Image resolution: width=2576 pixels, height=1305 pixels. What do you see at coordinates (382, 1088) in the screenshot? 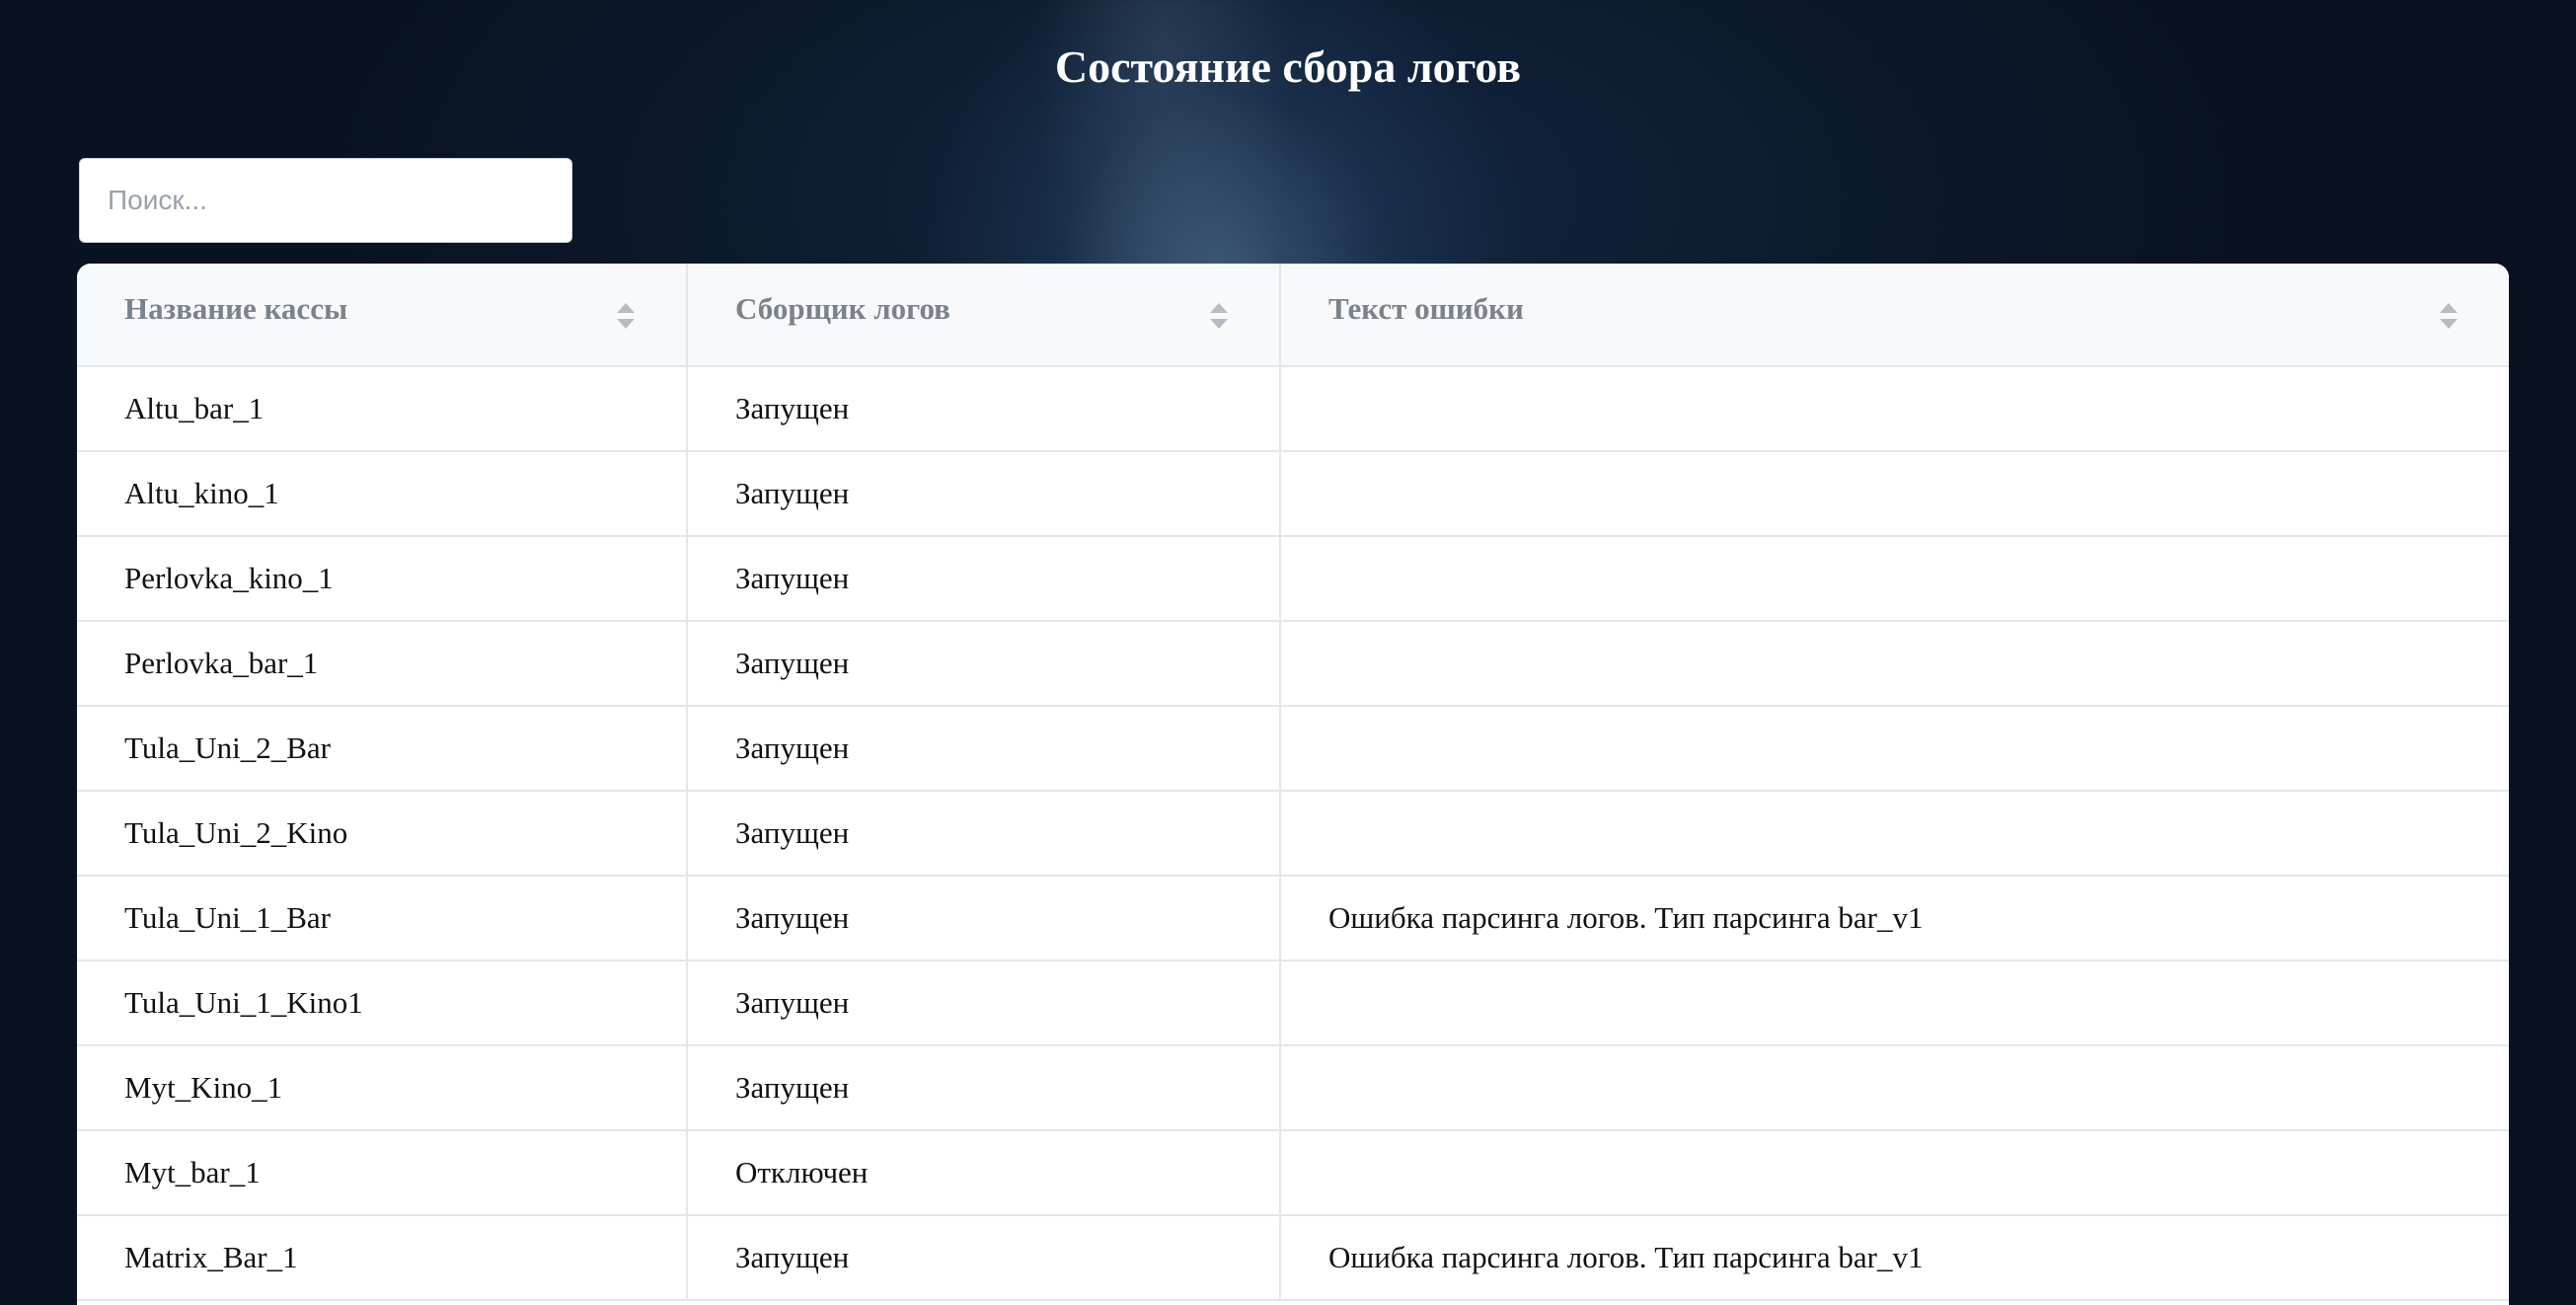
I see `cell-register-name: Myt_Kino_1` at bounding box center [382, 1088].